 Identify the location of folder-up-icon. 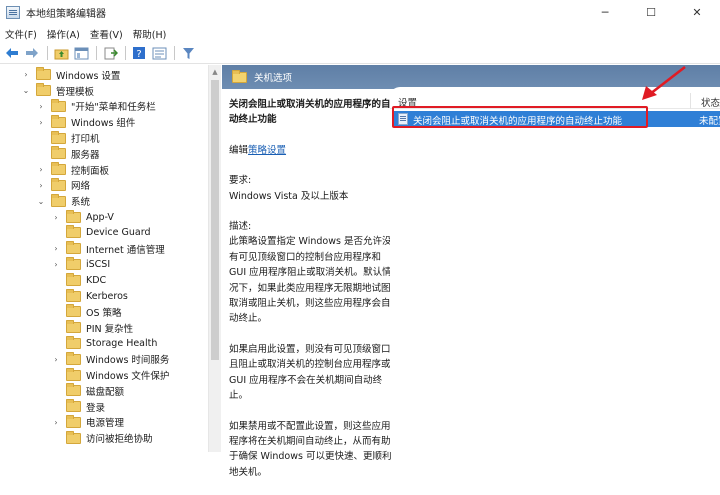
(61, 54).